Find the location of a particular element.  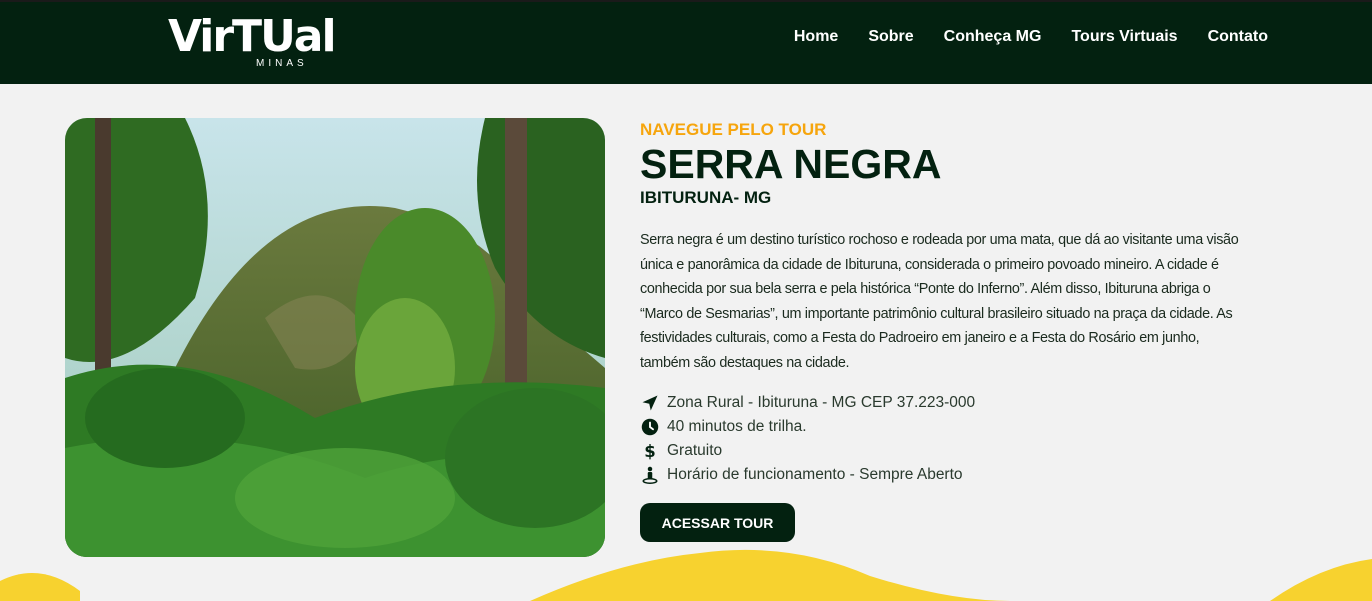

nav-link-sobre: Sobre is located at coordinates (890, 37).